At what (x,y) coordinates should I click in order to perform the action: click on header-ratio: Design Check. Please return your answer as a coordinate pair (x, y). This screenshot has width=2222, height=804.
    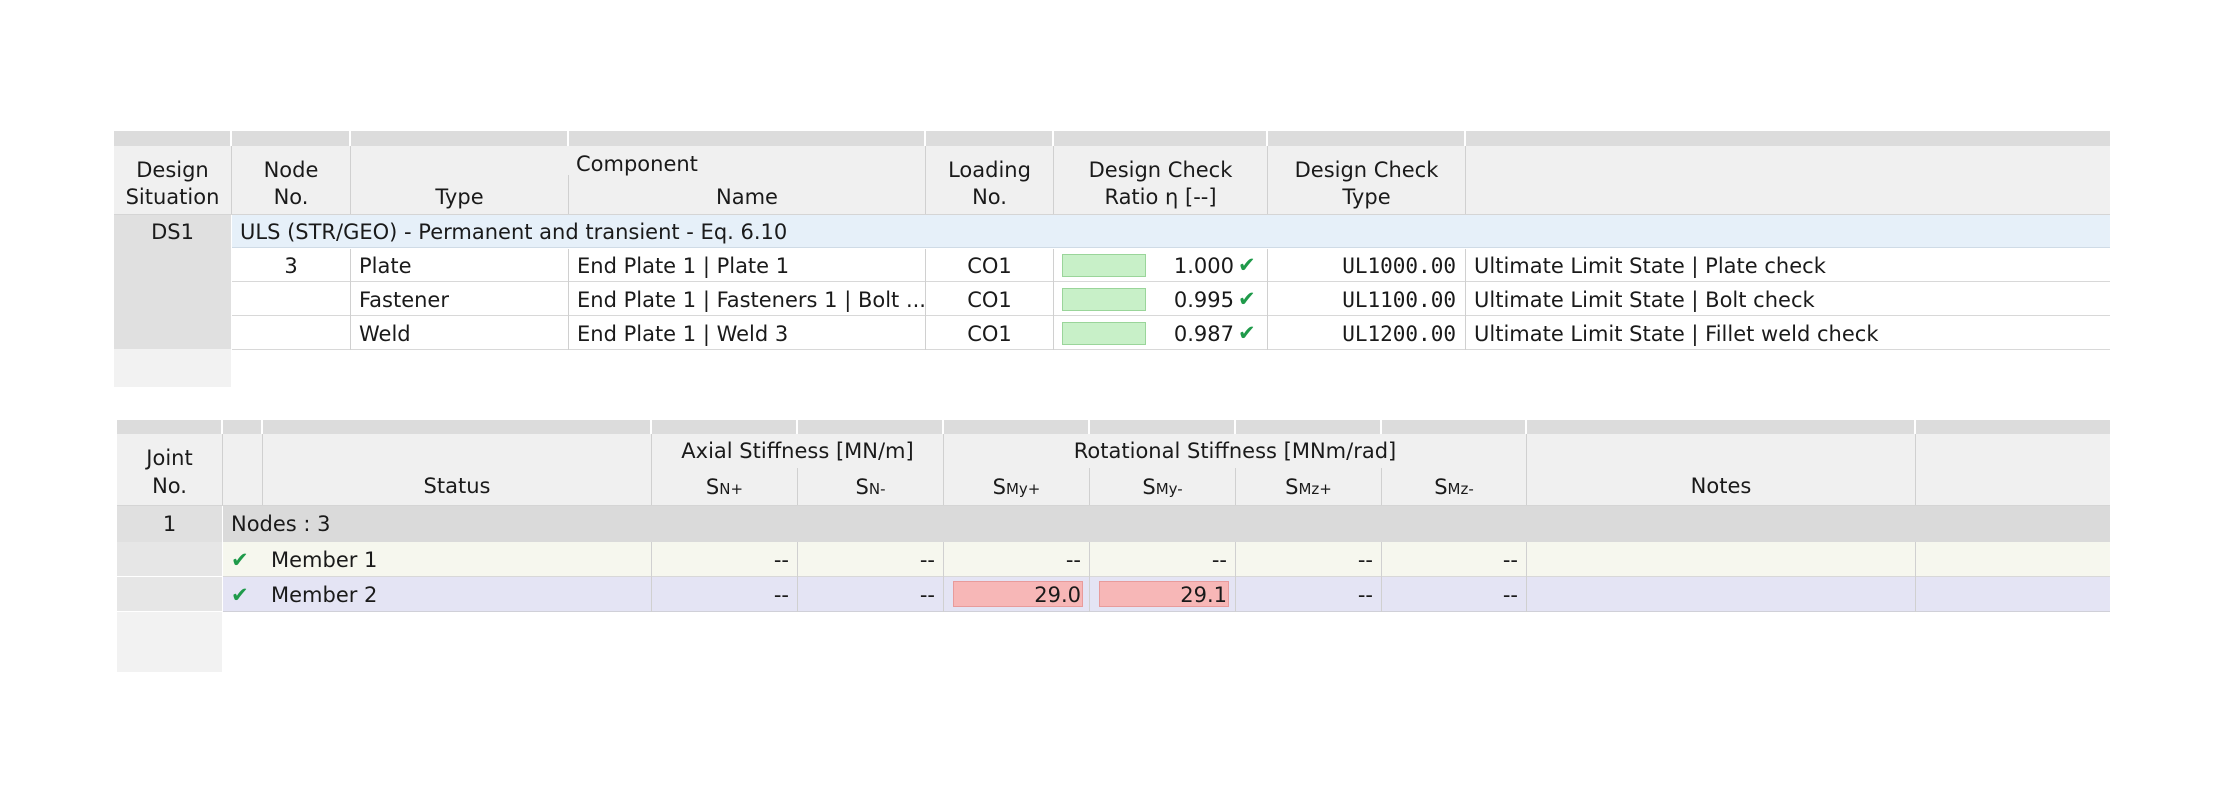
    Looking at the image, I should click on (1160, 170).